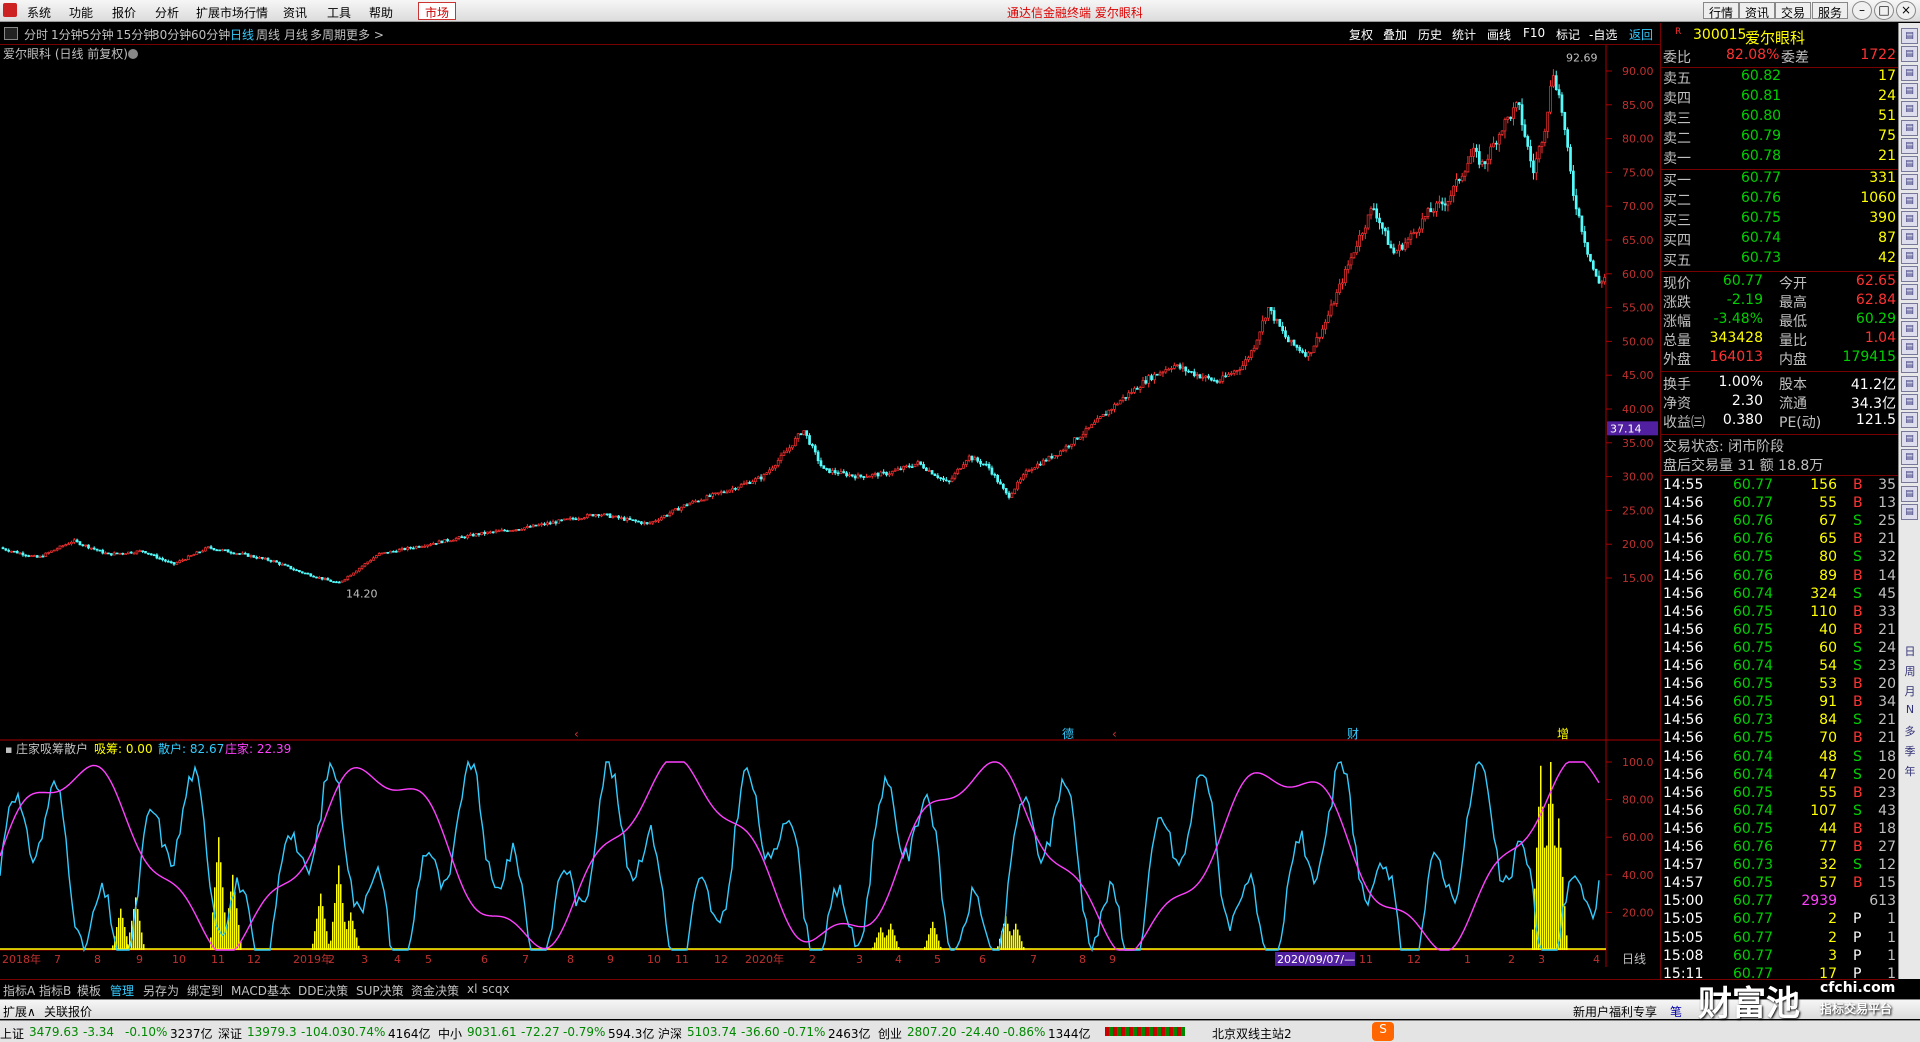 The width and height of the screenshot is (1920, 1042). Describe the element at coordinates (1910, 651) in the screenshot. I see `side-period-0: 日` at that location.